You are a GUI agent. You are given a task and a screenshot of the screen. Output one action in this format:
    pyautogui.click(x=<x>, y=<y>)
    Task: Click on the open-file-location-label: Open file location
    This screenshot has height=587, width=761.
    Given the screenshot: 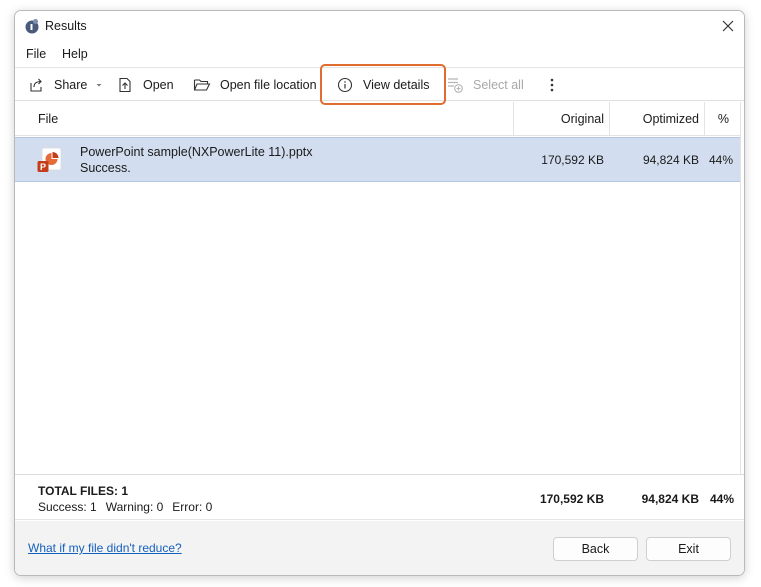 What is the action you would take?
    pyautogui.click(x=268, y=85)
    